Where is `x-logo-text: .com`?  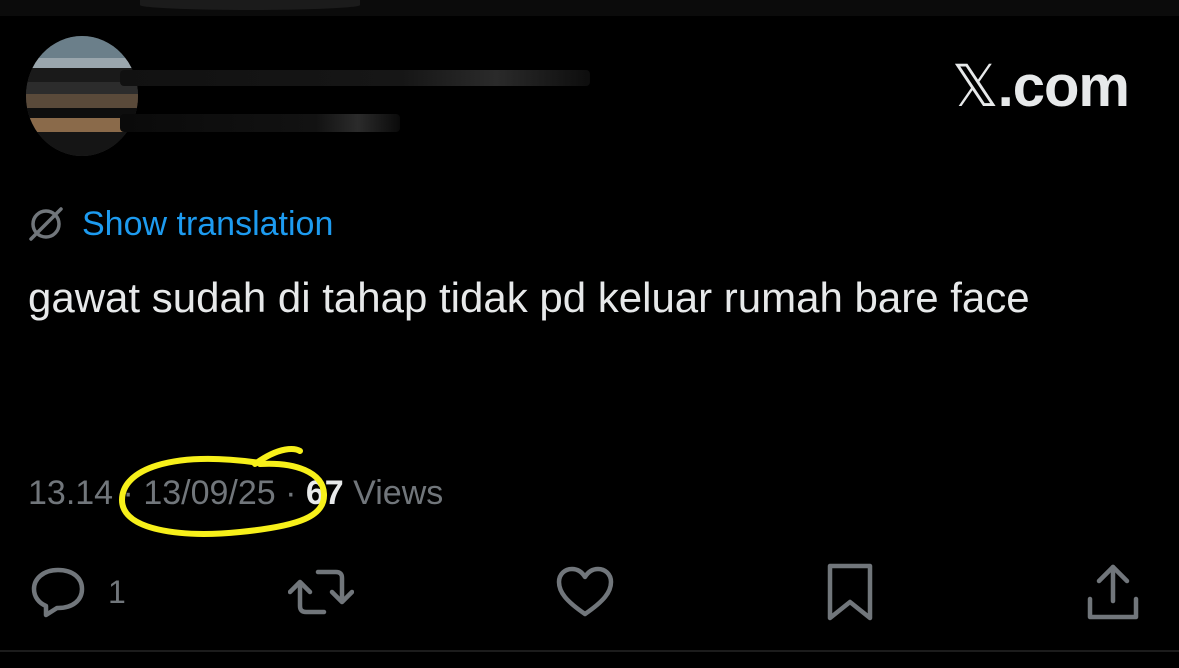
x-logo-text: .com is located at coordinates (1063, 86).